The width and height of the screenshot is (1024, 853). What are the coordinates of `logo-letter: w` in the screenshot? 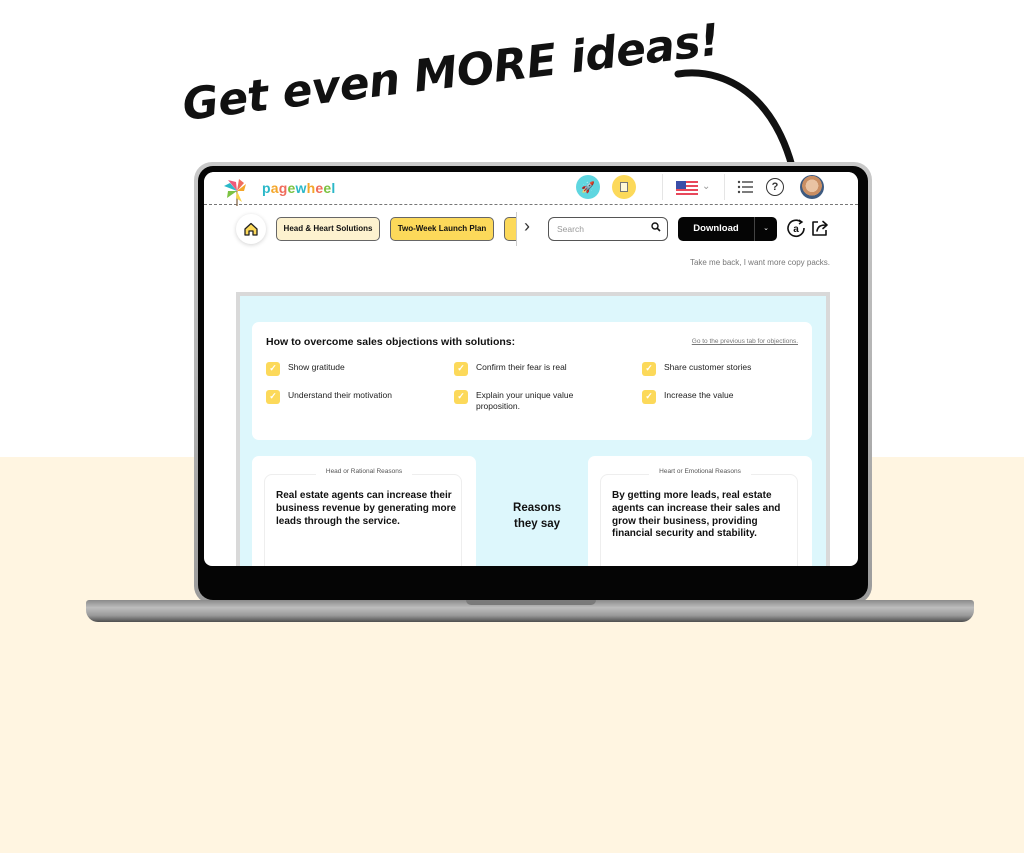 It's located at (301, 188).